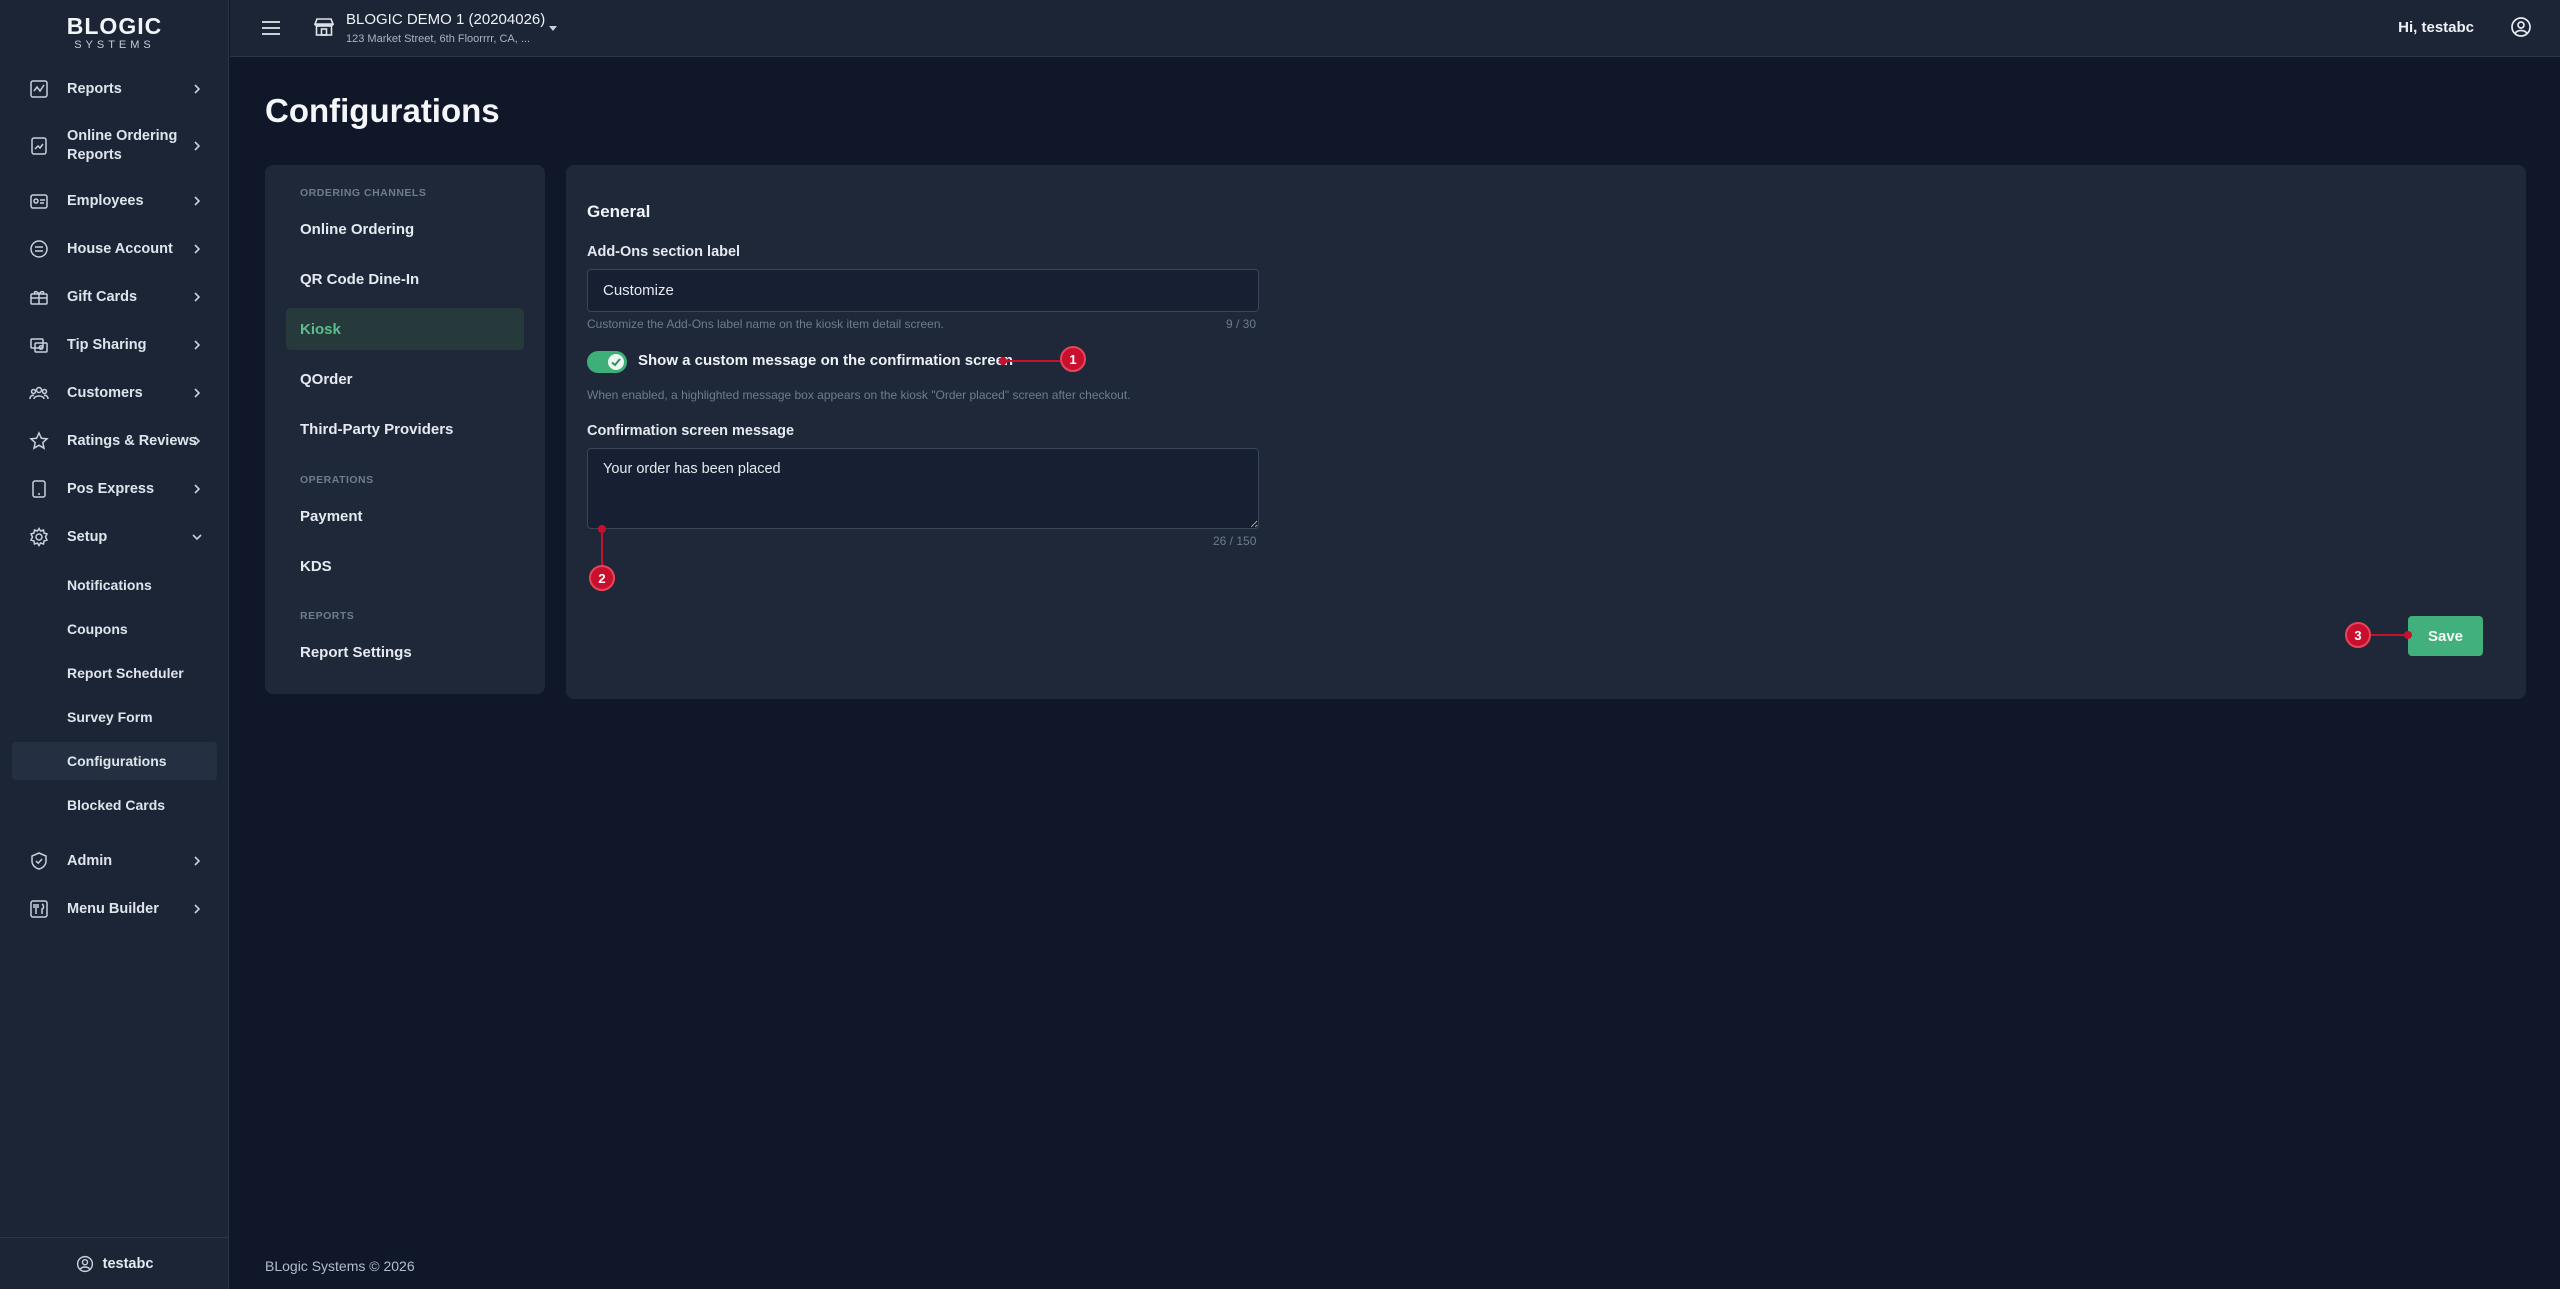  What do you see at coordinates (1031, 361) in the screenshot?
I see `annotation-1-line` at bounding box center [1031, 361].